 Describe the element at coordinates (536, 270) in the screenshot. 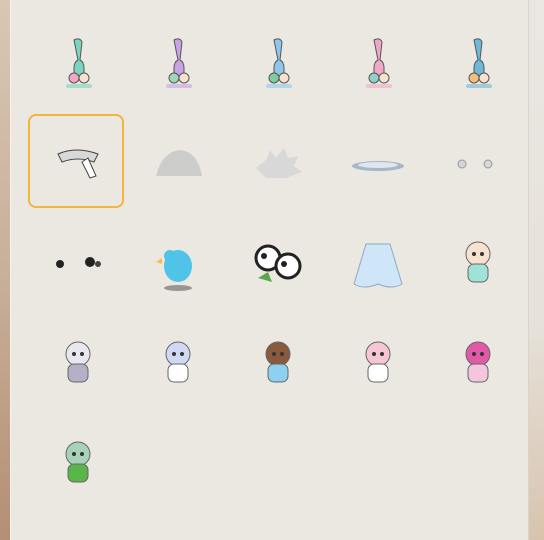

I see `background-right` at that location.